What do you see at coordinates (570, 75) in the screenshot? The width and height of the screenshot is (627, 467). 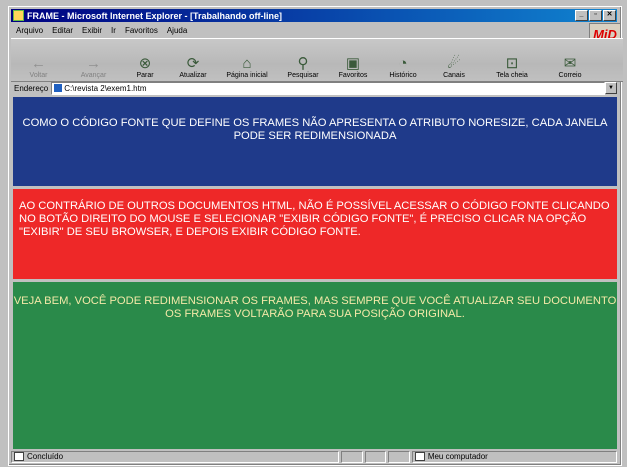 I see `mail-label: Correio` at bounding box center [570, 75].